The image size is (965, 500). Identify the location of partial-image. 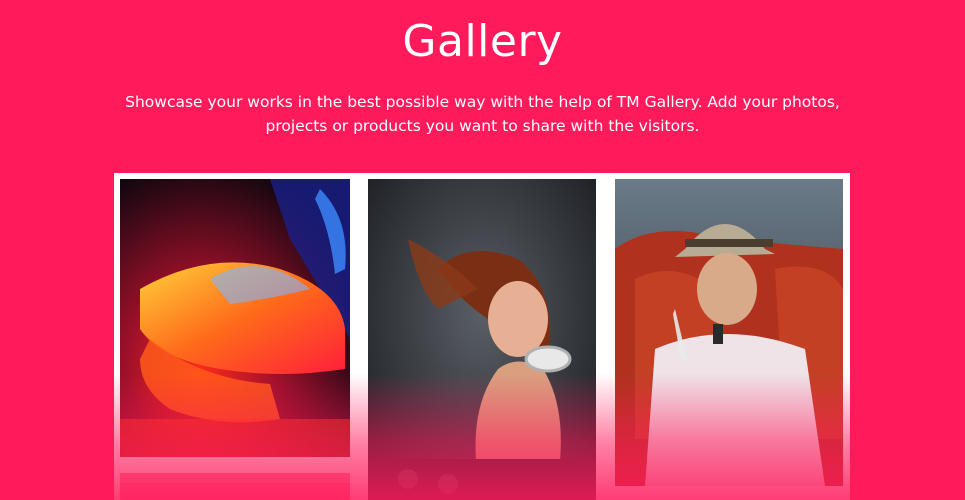
(235, 486).